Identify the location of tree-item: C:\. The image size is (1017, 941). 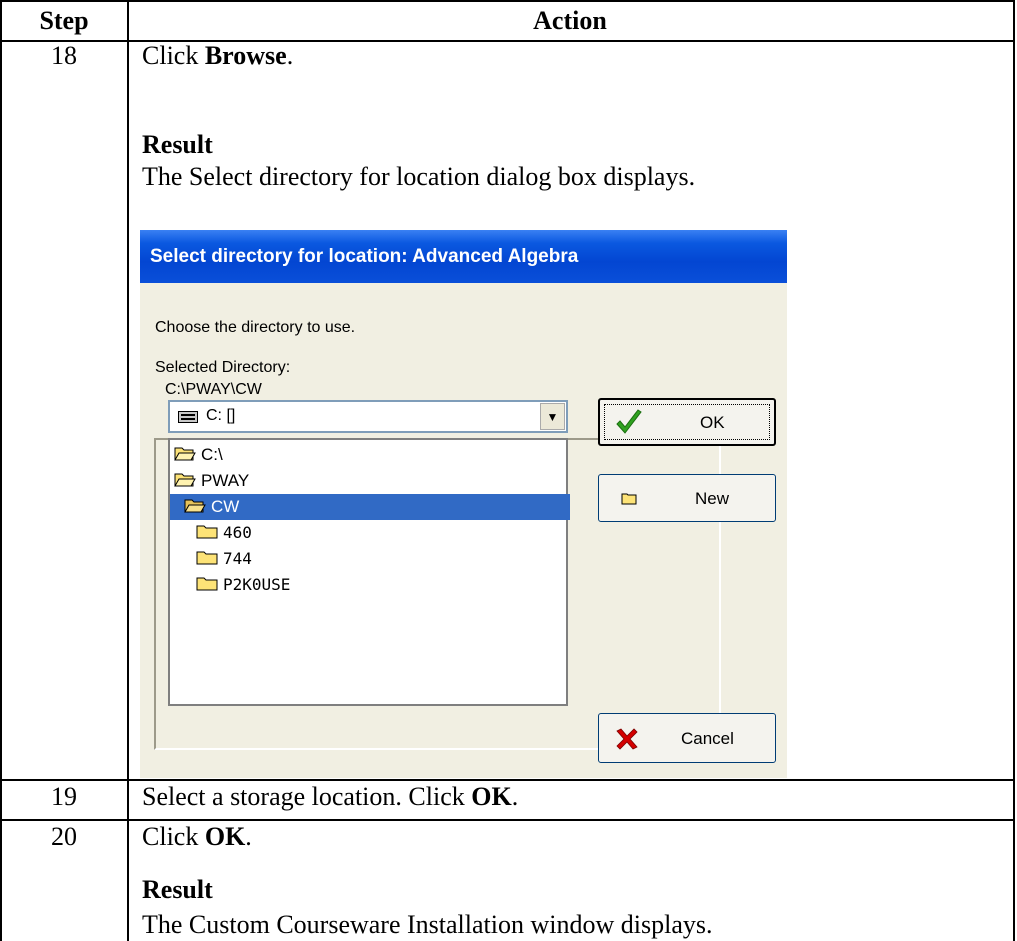
(370, 455).